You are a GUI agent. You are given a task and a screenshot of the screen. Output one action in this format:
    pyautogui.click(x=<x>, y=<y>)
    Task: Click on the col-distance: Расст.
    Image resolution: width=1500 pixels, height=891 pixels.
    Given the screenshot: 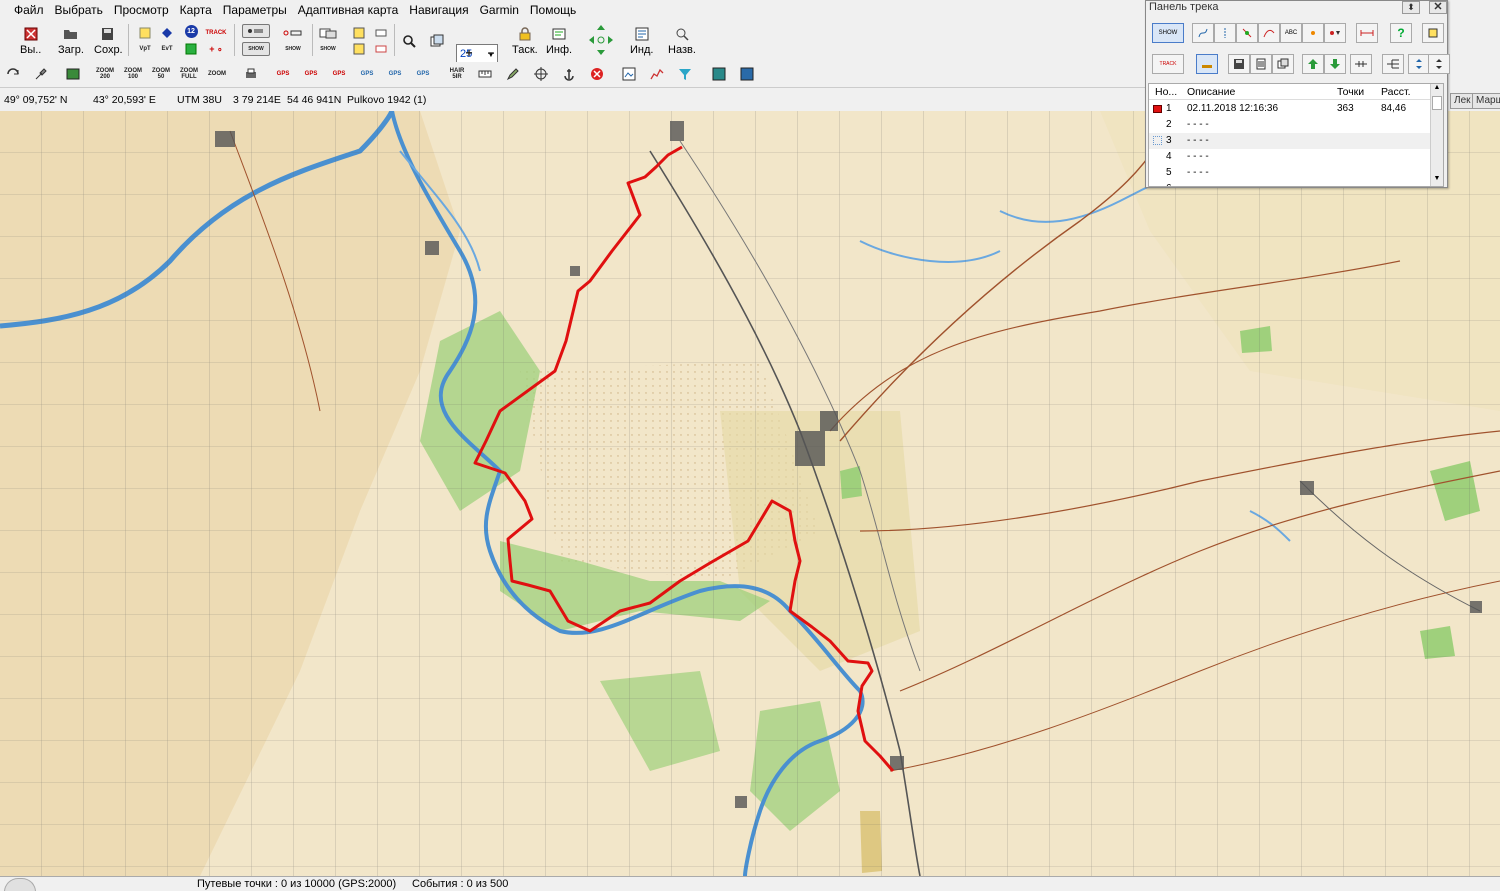 What is the action you would take?
    pyautogui.click(x=1396, y=92)
    